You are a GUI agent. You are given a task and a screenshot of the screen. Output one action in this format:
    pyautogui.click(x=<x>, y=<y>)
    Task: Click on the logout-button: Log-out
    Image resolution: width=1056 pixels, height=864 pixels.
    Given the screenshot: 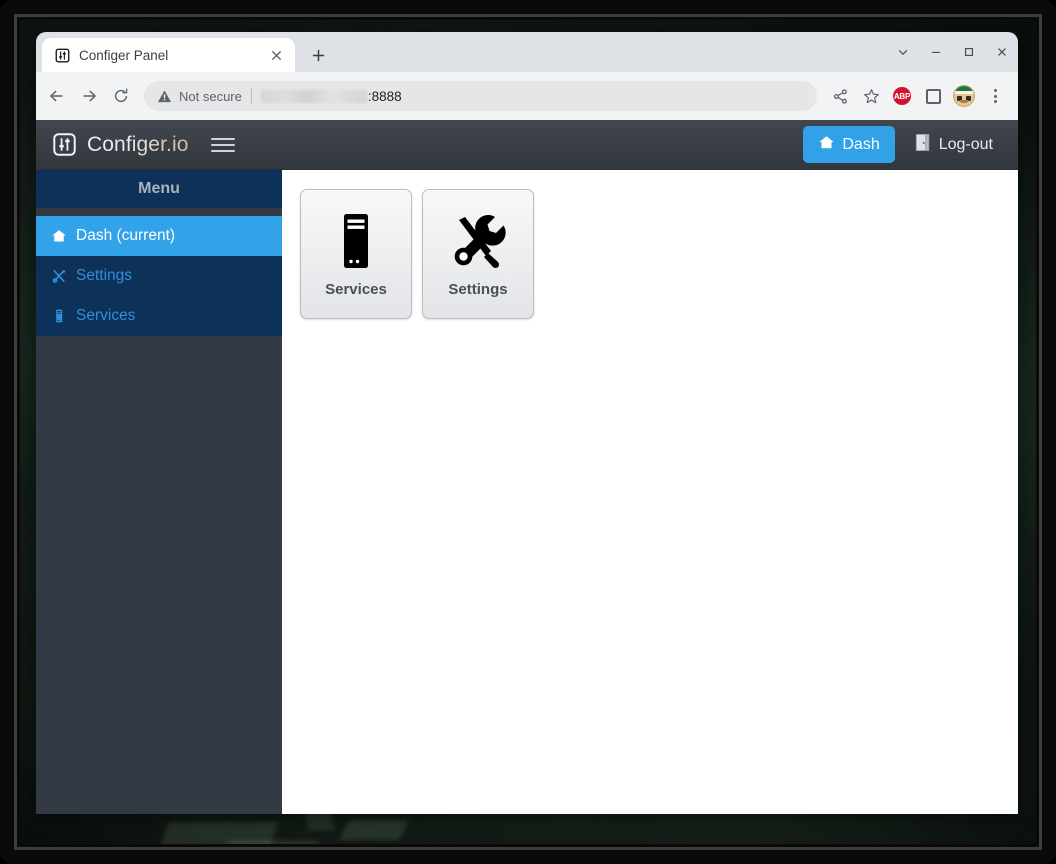 What is the action you would take?
    pyautogui.click(x=953, y=144)
    